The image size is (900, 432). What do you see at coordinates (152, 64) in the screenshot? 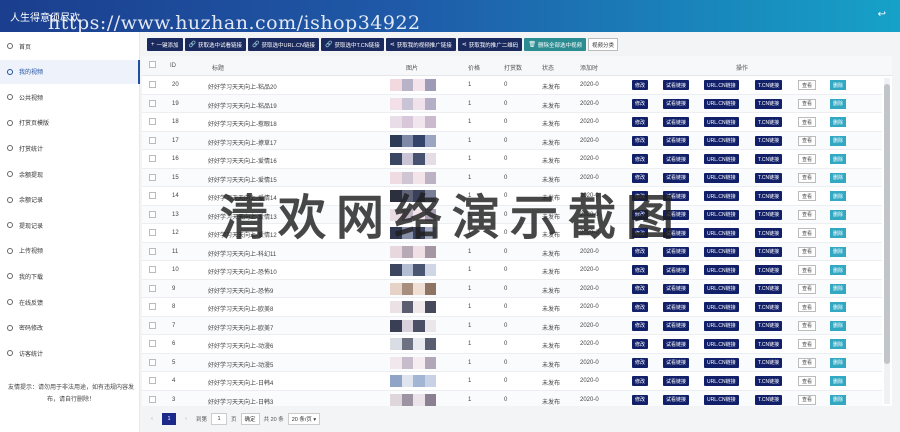
I see `select-all-checkbox` at bounding box center [152, 64].